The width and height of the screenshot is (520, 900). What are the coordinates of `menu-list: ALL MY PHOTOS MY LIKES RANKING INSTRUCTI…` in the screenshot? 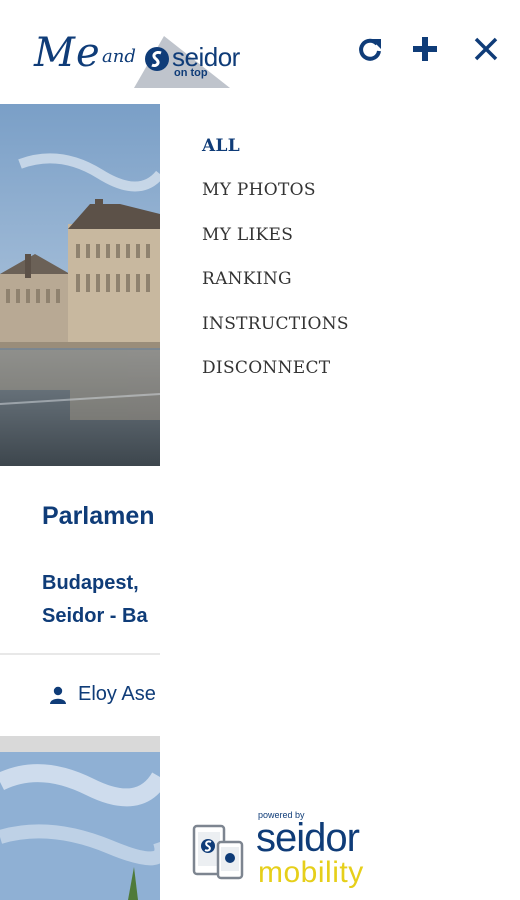 It's located at (275, 269).